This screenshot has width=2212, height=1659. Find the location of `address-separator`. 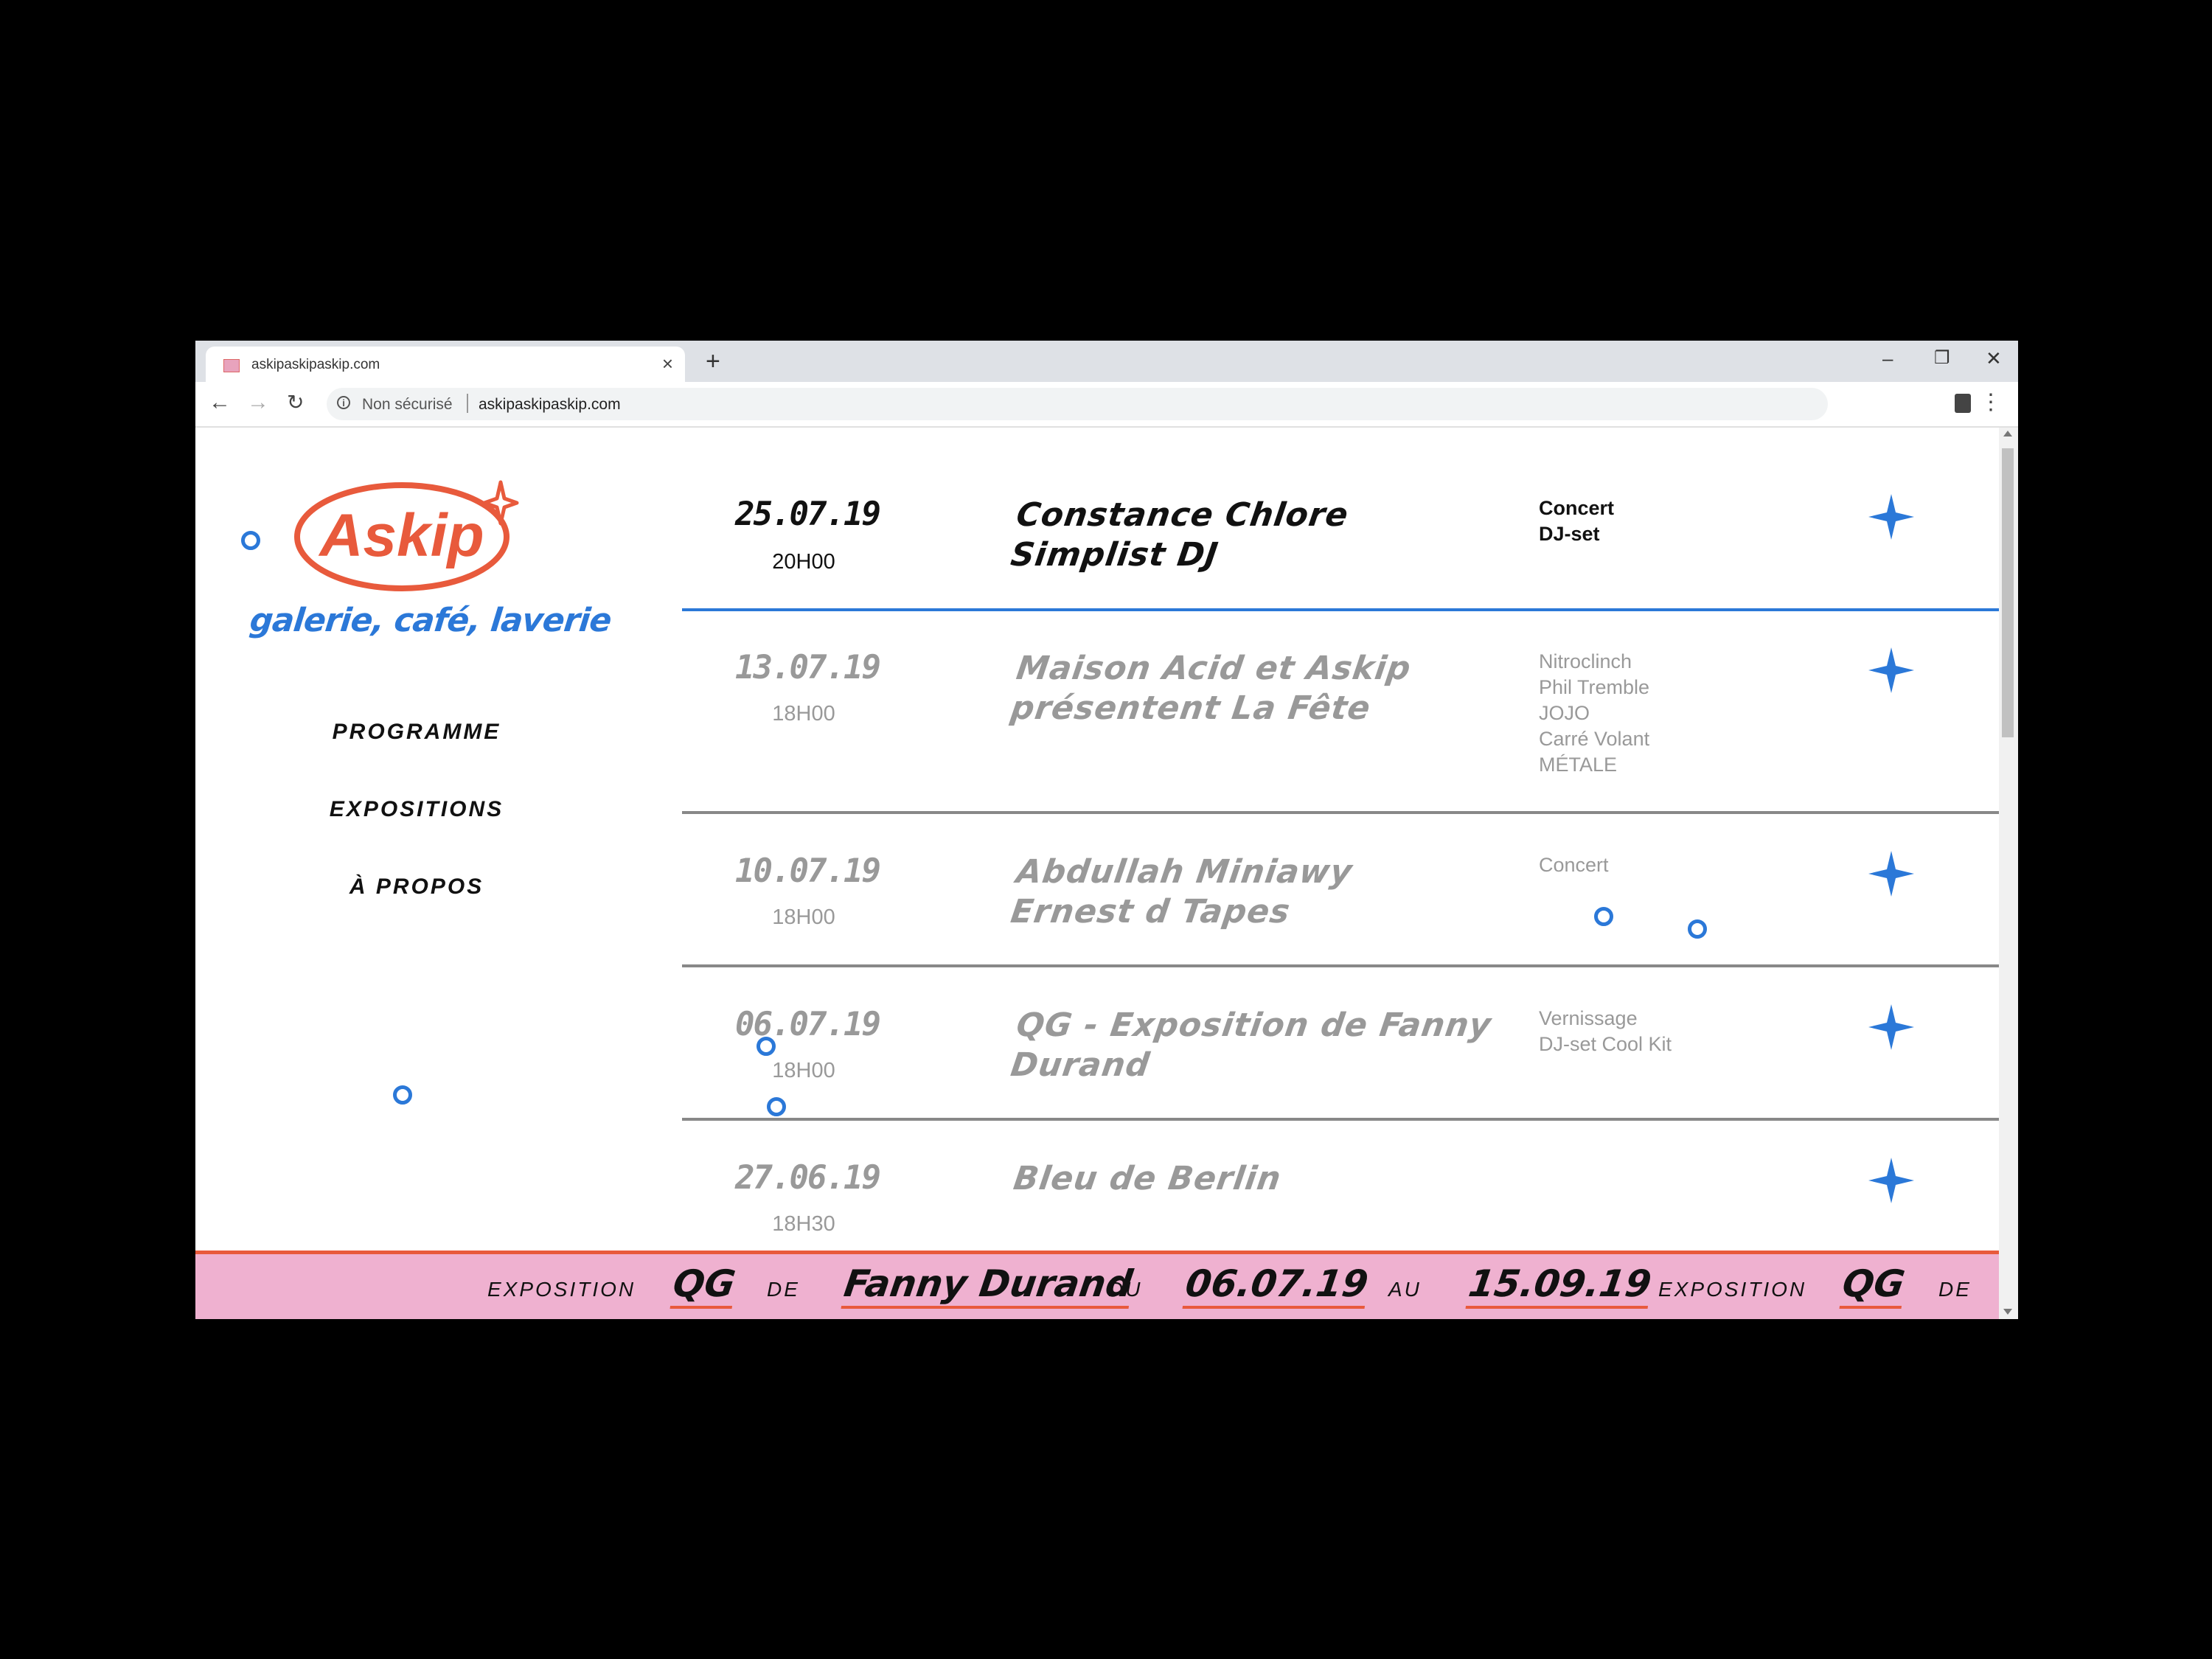

address-separator is located at coordinates (467, 403).